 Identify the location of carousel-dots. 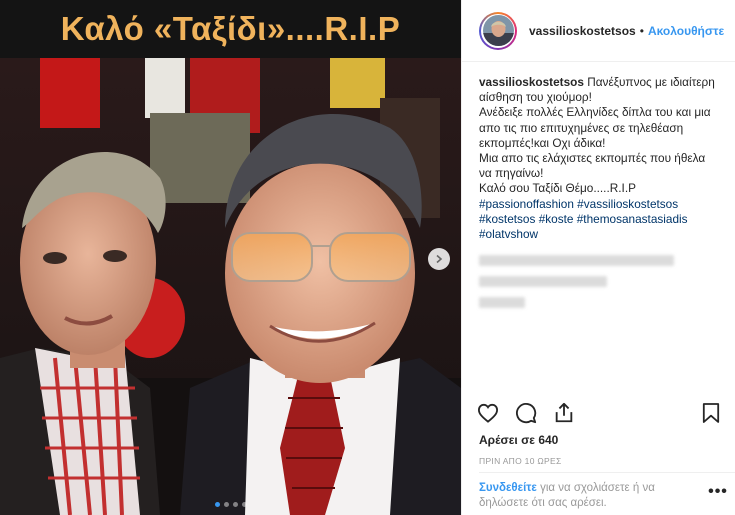
(230, 504).